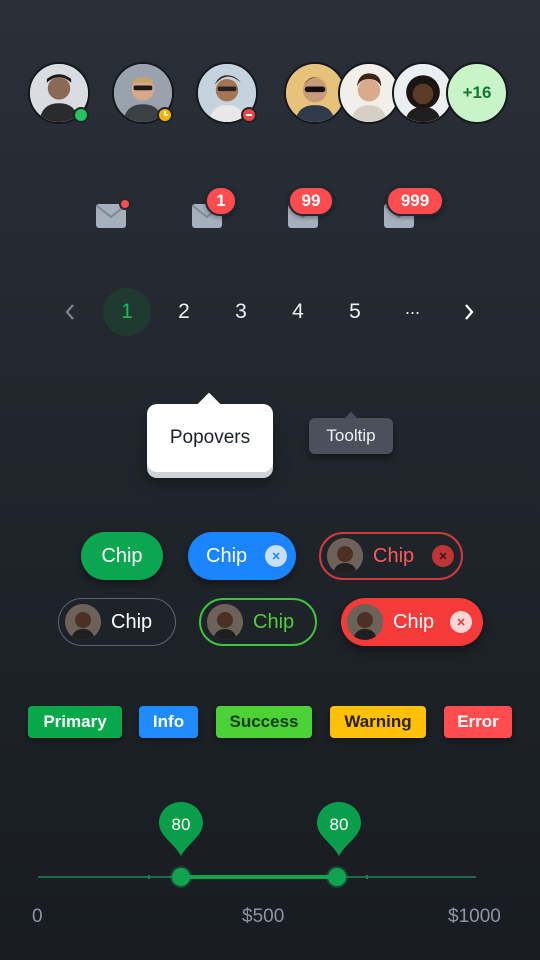  What do you see at coordinates (249, 115) in the screenshot?
I see `busy-status-icon` at bounding box center [249, 115].